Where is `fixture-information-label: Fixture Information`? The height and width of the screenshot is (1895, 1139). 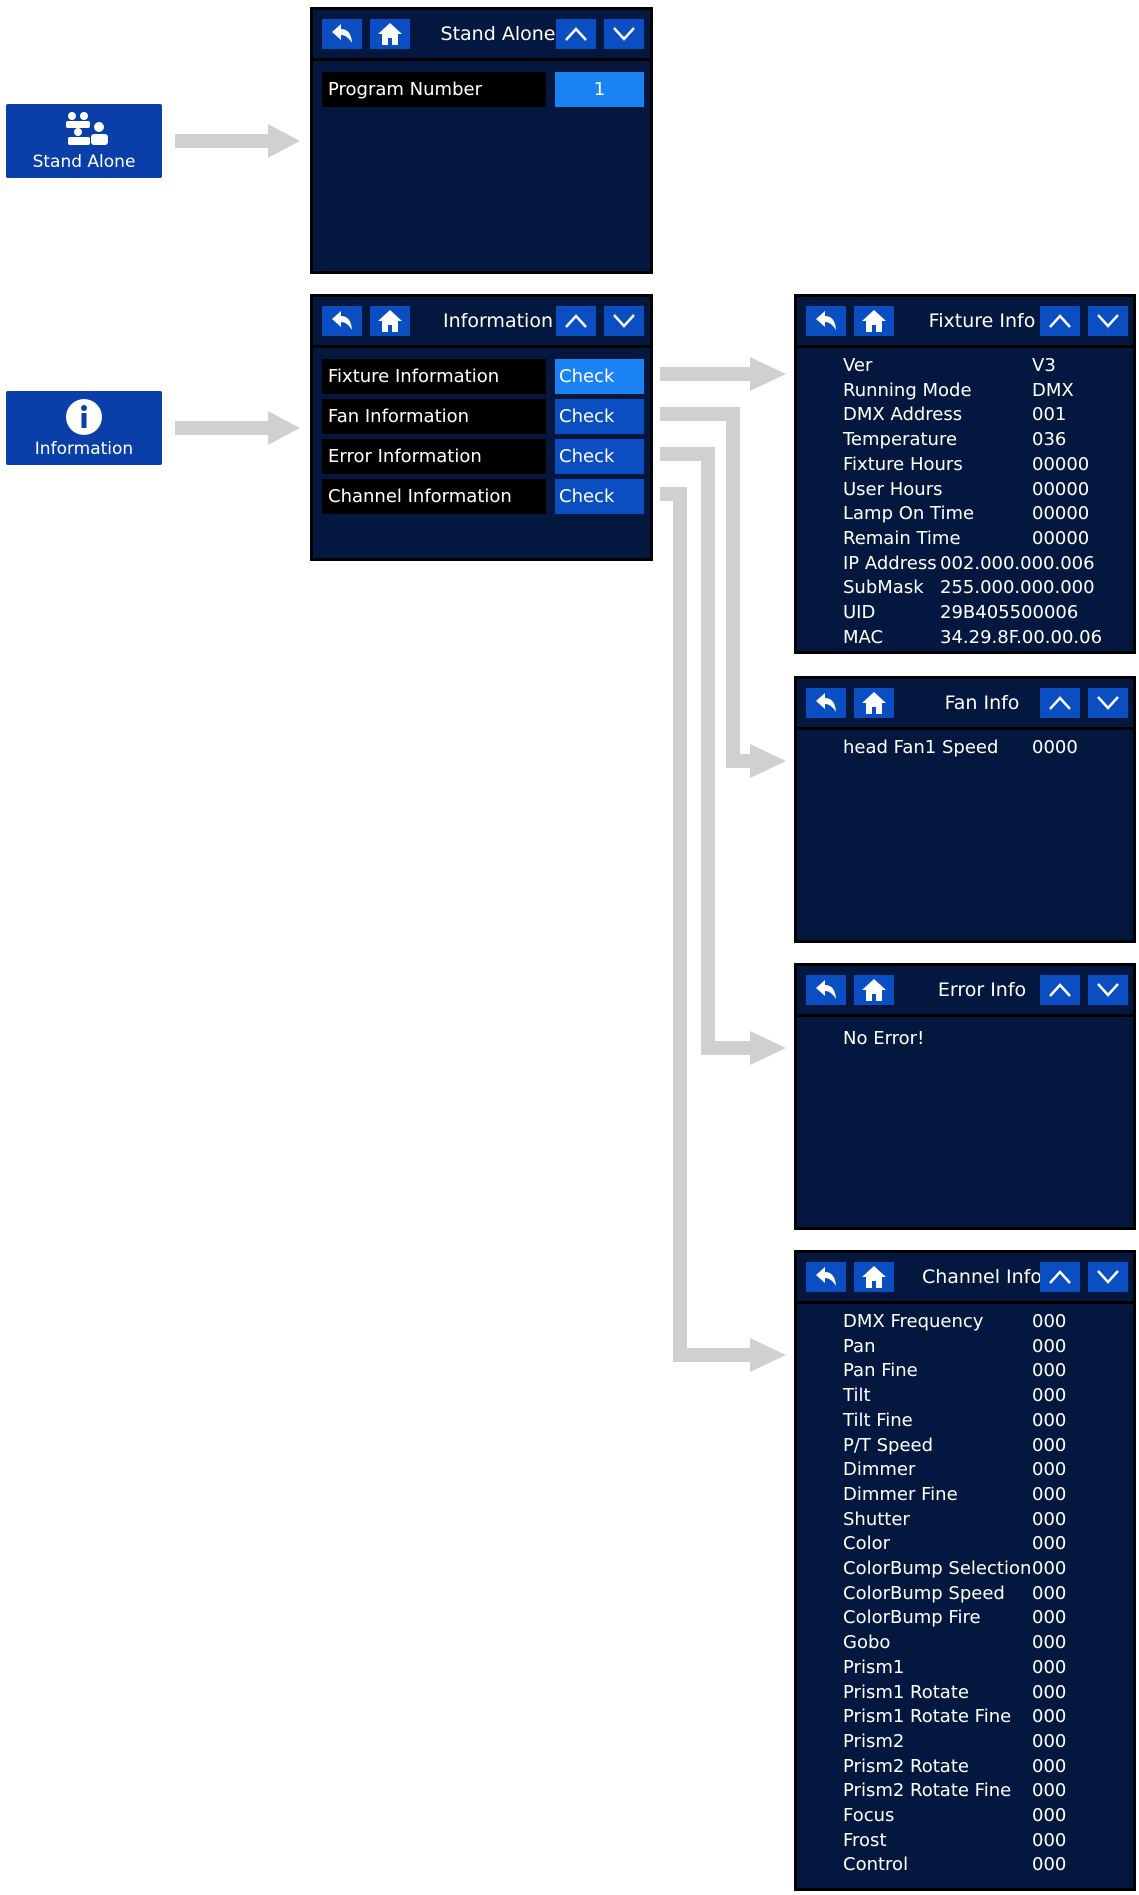 fixture-information-label: Fixture Information is located at coordinates (434, 376).